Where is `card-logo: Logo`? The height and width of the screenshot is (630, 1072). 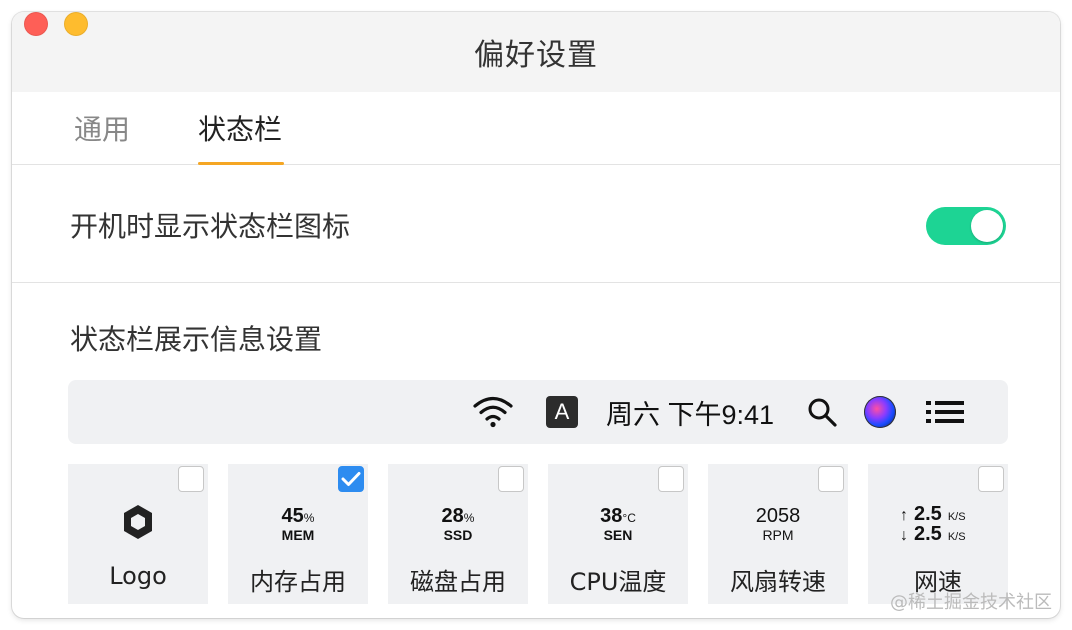 card-logo: Logo is located at coordinates (138, 534).